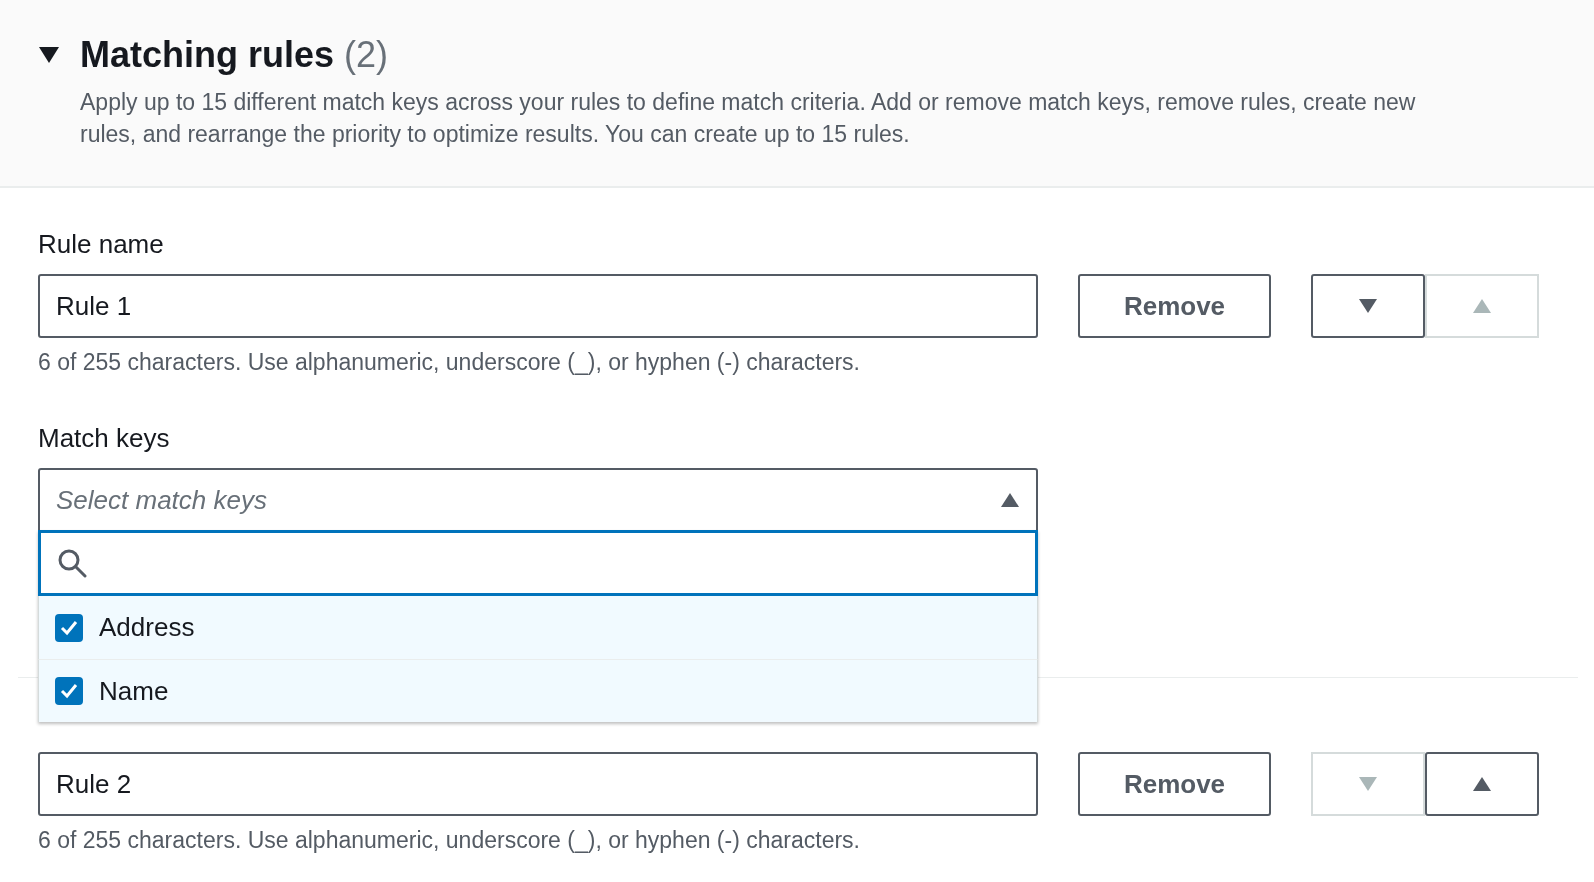 This screenshot has height=882, width=1594. Describe the element at coordinates (538, 627) in the screenshot. I see `match-key-option: Address` at that location.